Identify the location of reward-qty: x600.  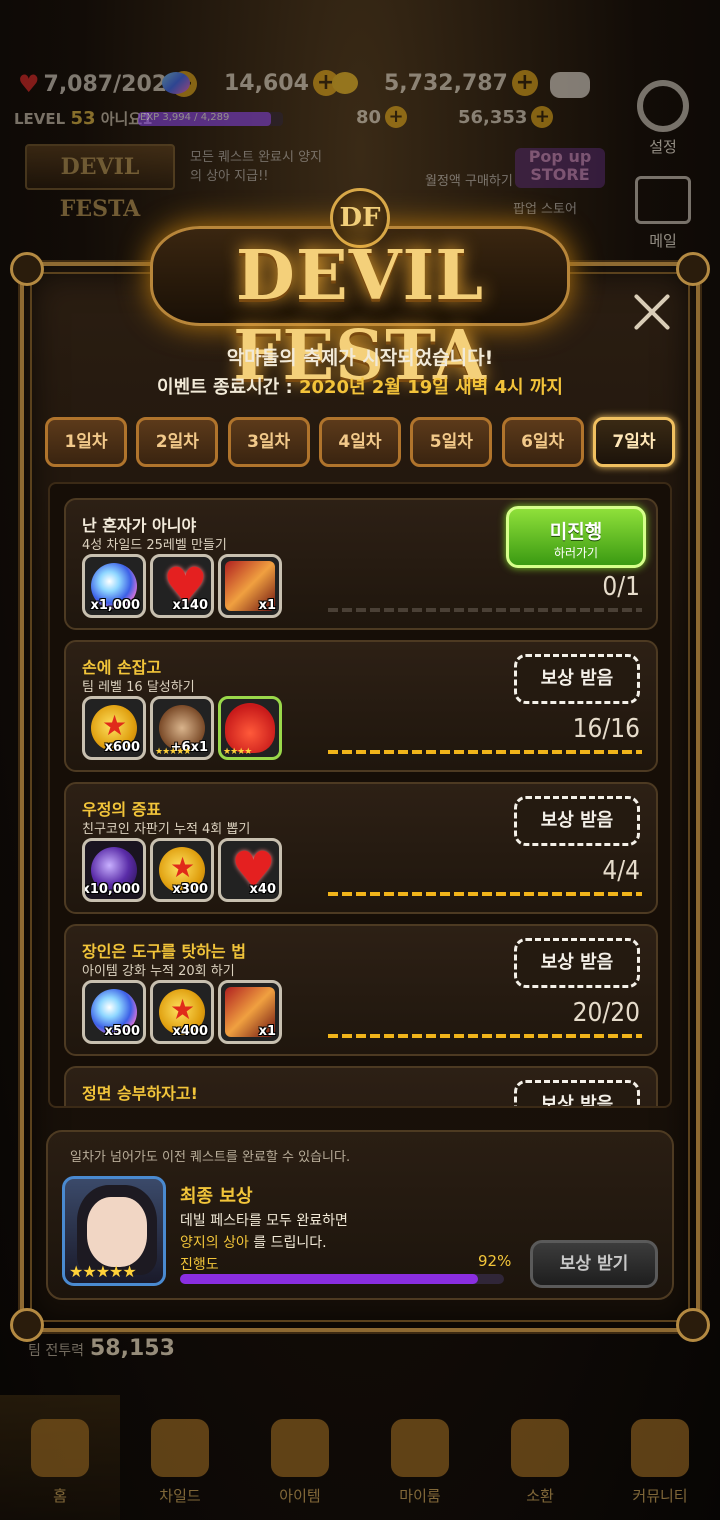
(122, 747).